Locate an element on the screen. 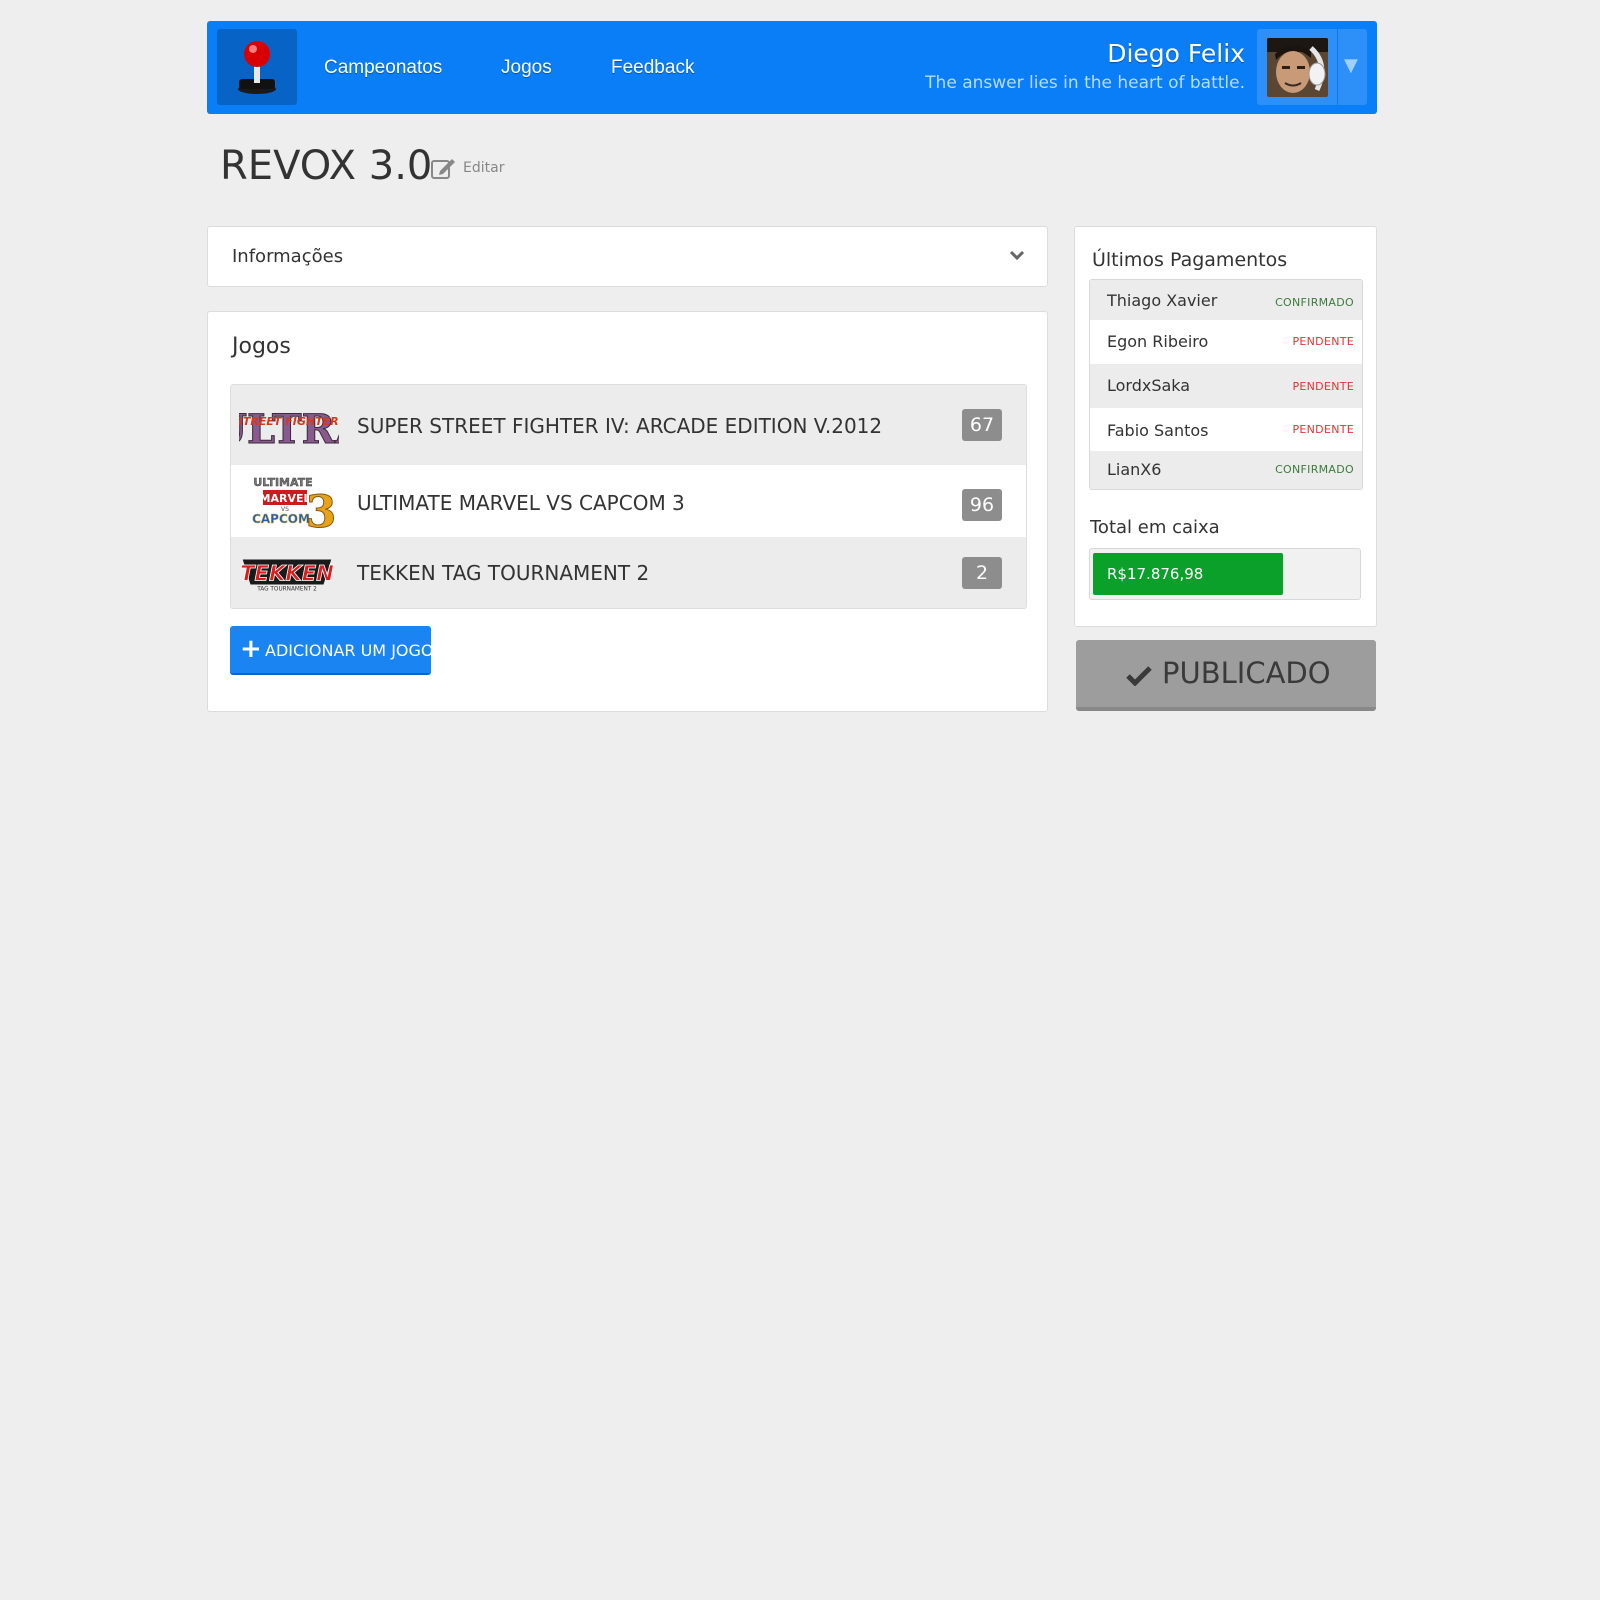 This screenshot has height=1600, width=1600. caret-down-icon: ▼ is located at coordinates (1351, 65).